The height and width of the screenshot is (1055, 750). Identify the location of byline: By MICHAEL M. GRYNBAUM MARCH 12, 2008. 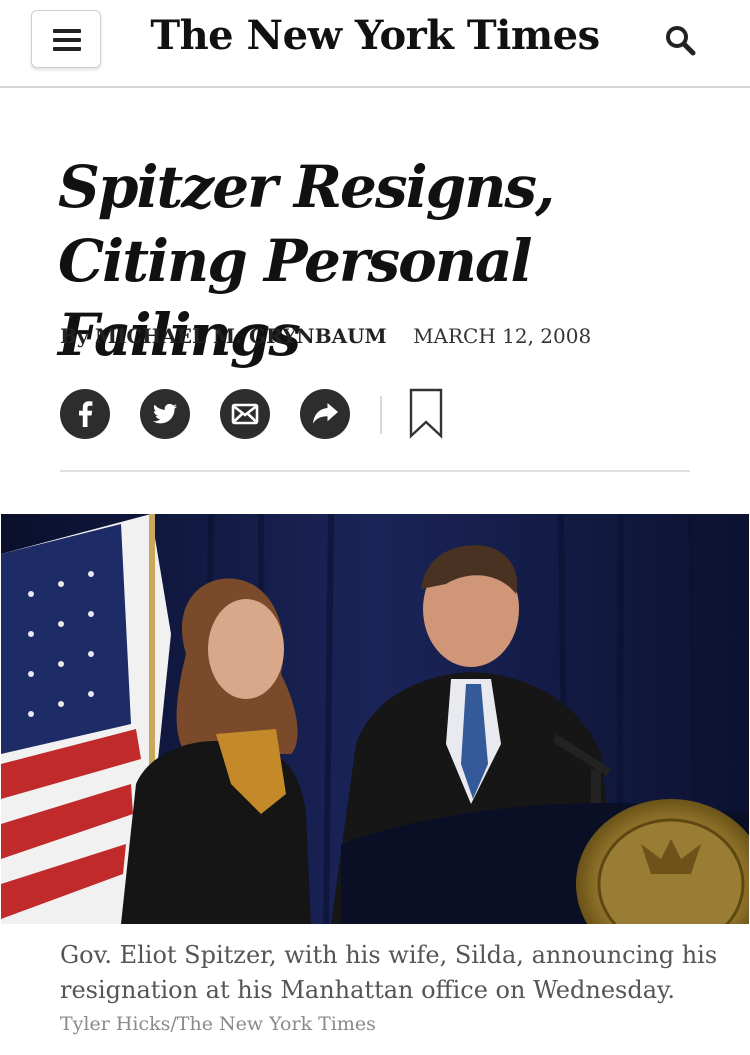
(325, 336).